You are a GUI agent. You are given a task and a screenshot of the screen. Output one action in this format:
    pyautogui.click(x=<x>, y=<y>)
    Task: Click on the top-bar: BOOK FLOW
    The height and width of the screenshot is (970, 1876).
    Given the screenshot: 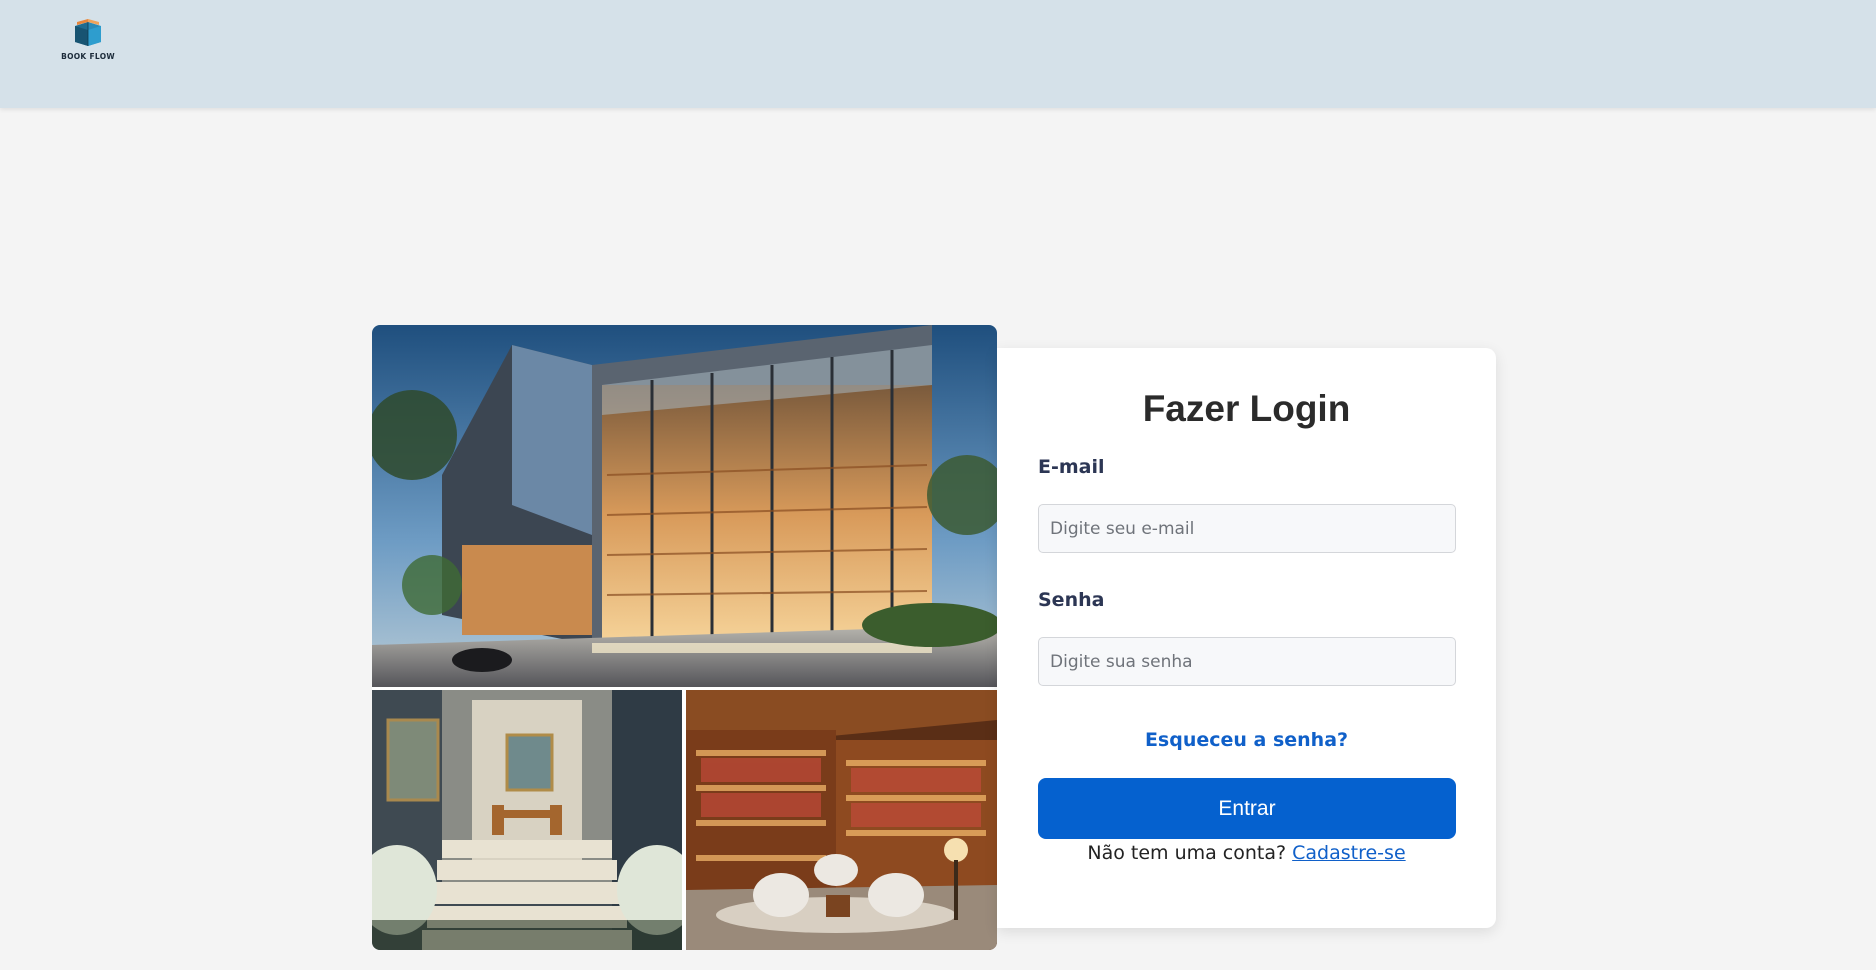 What is the action you would take?
    pyautogui.click(x=938, y=54)
    